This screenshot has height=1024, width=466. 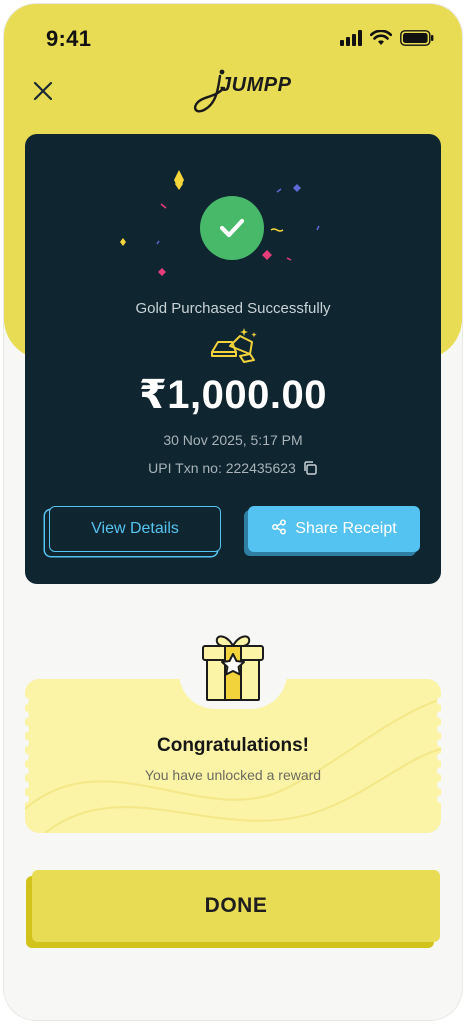 I want to click on copy-icon, so click(x=310, y=468).